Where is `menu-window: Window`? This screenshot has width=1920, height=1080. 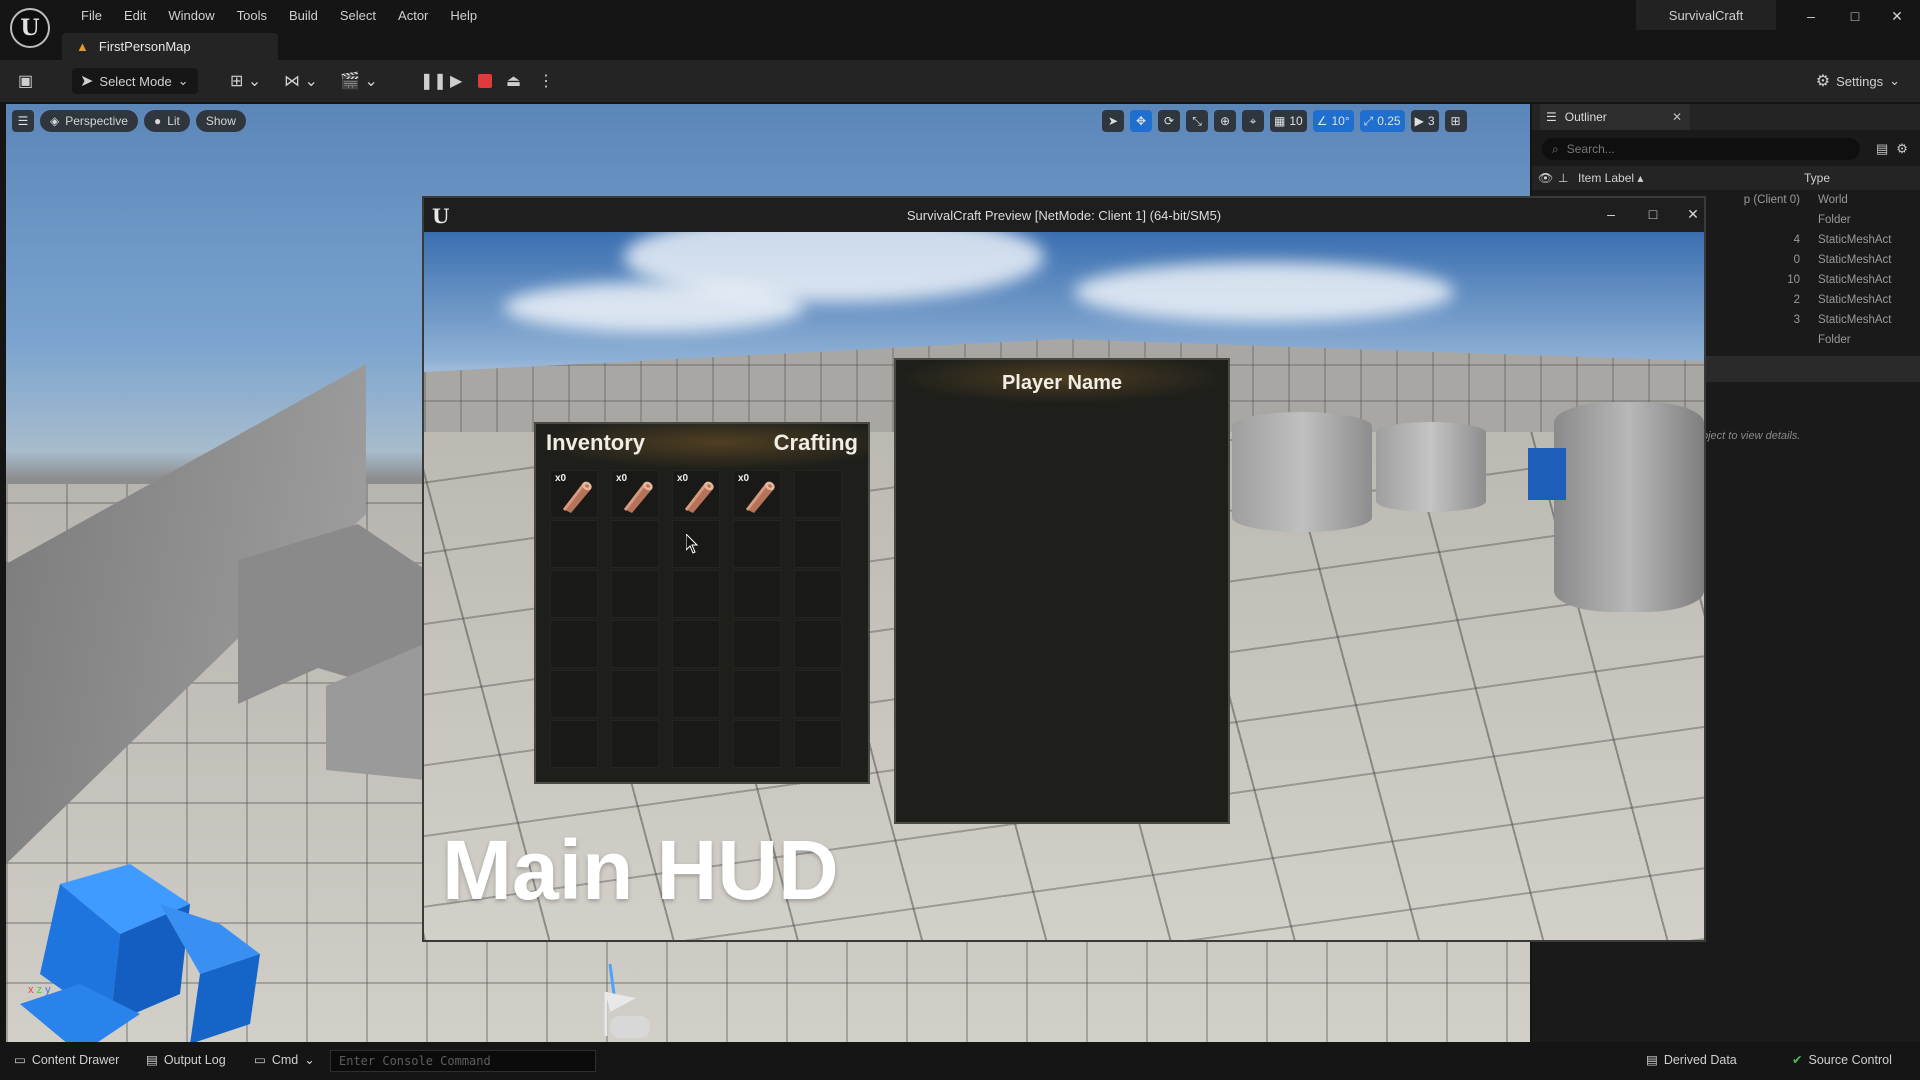
menu-window: Window is located at coordinates (191, 15).